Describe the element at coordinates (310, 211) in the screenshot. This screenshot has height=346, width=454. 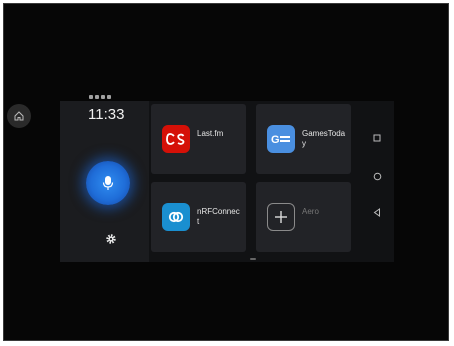
I see `app-label: Aero` at that location.